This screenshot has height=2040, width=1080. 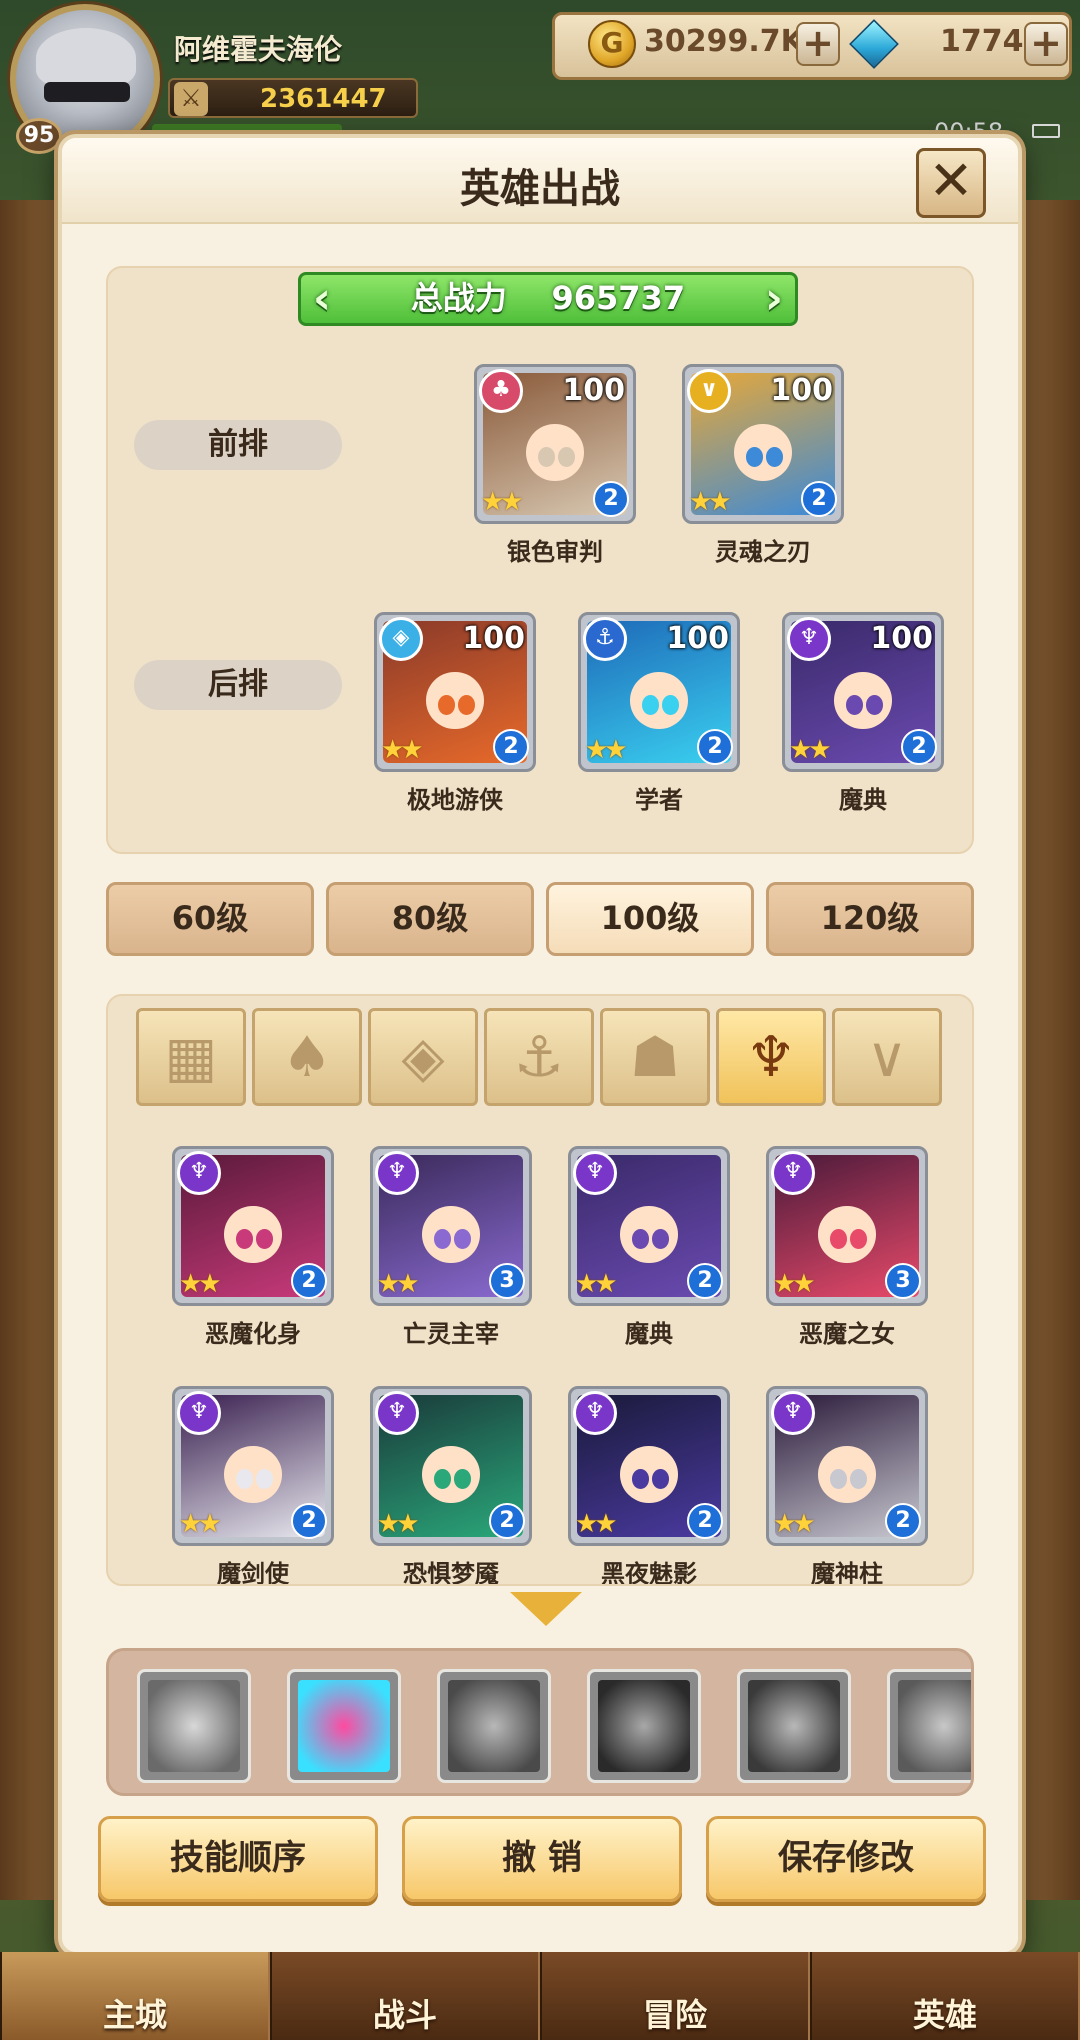 I want to click on roster-hero-card: ♆ ★★ 3 恶魔之女, so click(x=847, y=1247).